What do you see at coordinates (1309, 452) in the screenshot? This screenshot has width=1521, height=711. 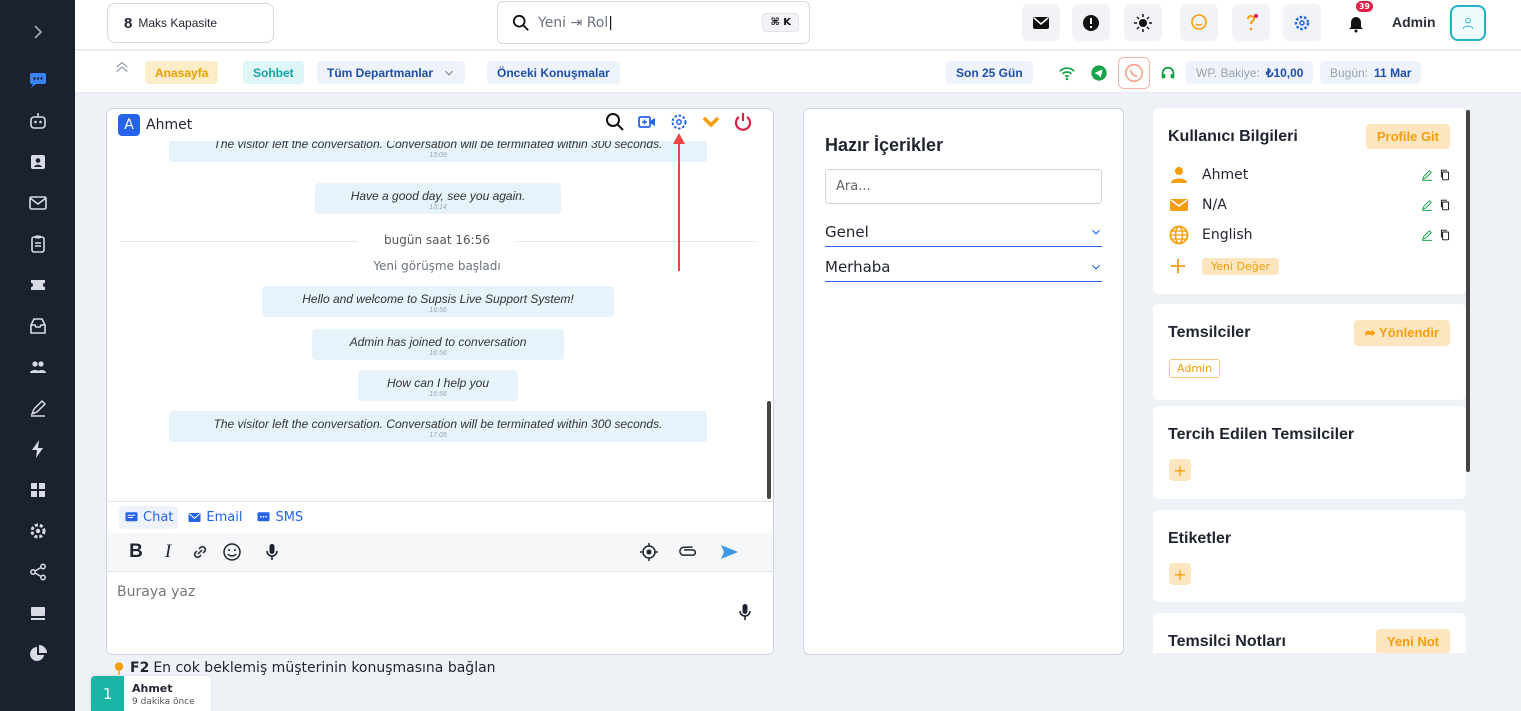 I see `preferred-agents-card: Tercih Edilen Temsilciler +` at bounding box center [1309, 452].